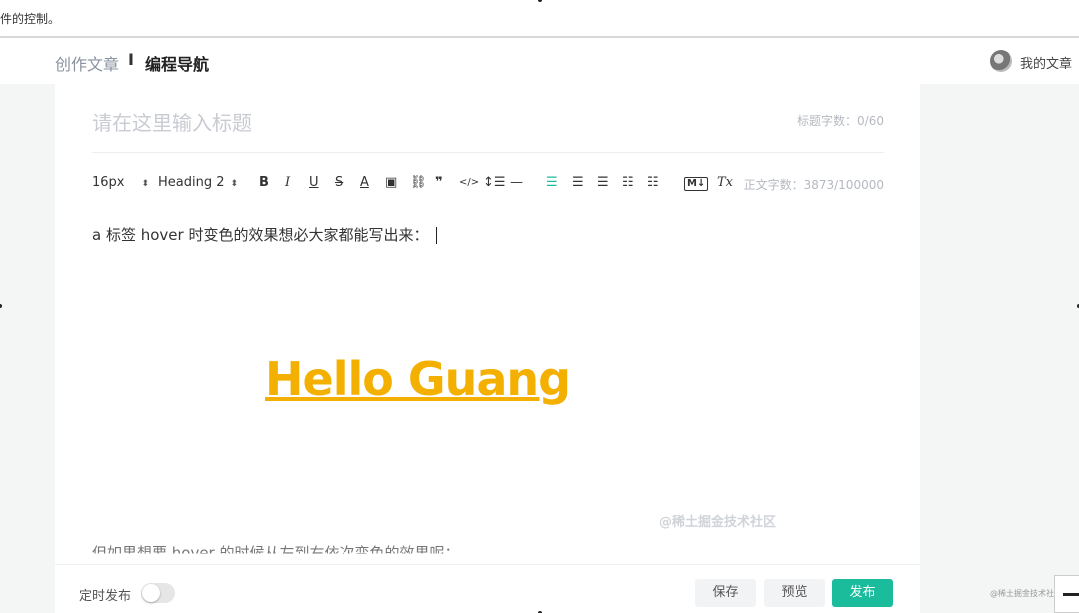 This screenshot has width=1079, height=613. I want to click on publish-button: 发布, so click(862, 593).